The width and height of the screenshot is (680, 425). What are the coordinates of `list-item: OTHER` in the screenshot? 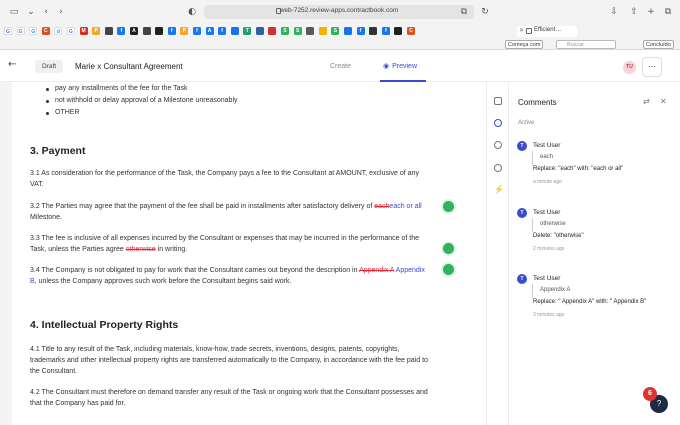 It's located at (141, 113).